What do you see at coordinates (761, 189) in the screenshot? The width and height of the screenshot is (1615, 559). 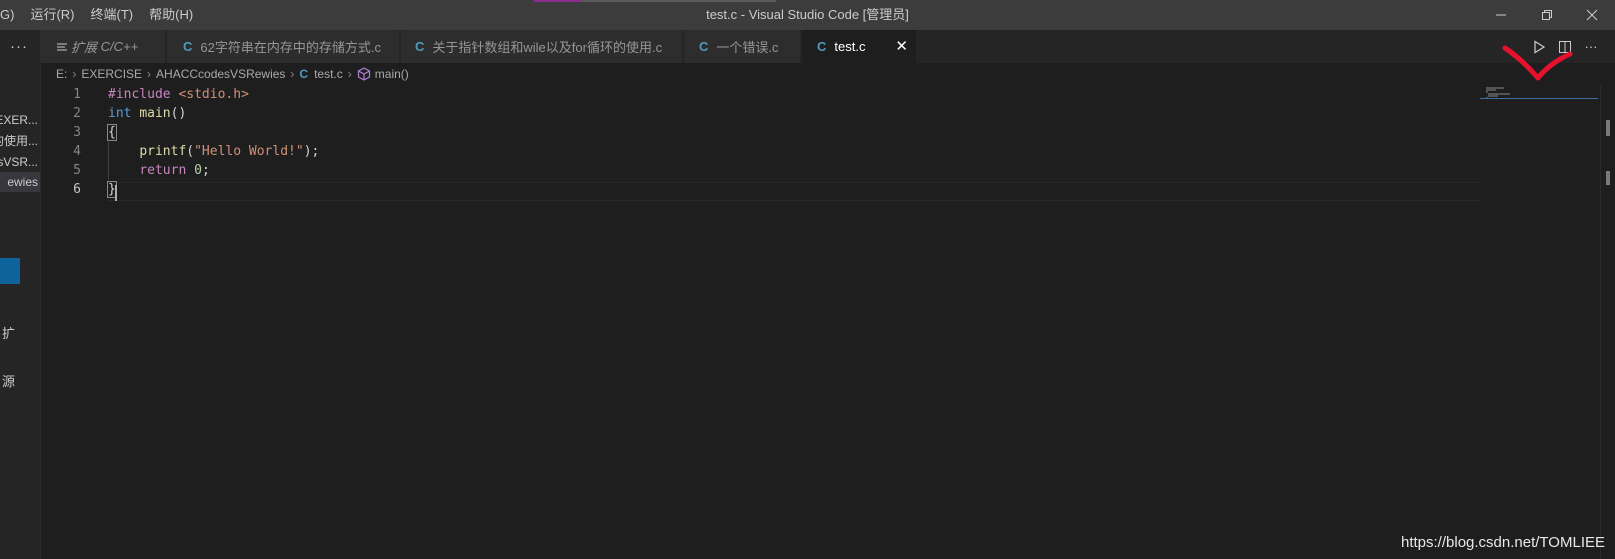 I see `code-line-current: 6 }` at bounding box center [761, 189].